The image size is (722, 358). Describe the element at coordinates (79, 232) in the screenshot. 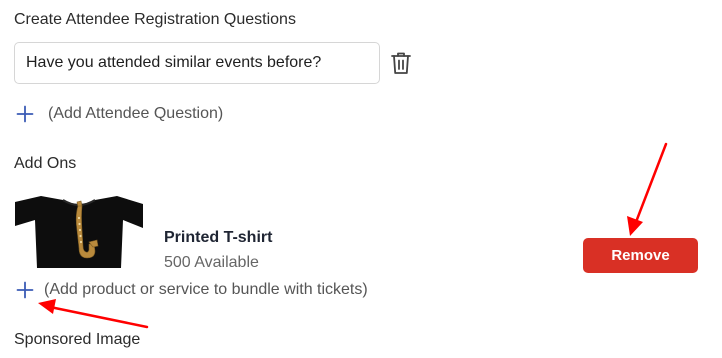

I see `tshirt-saxophone-image` at that location.